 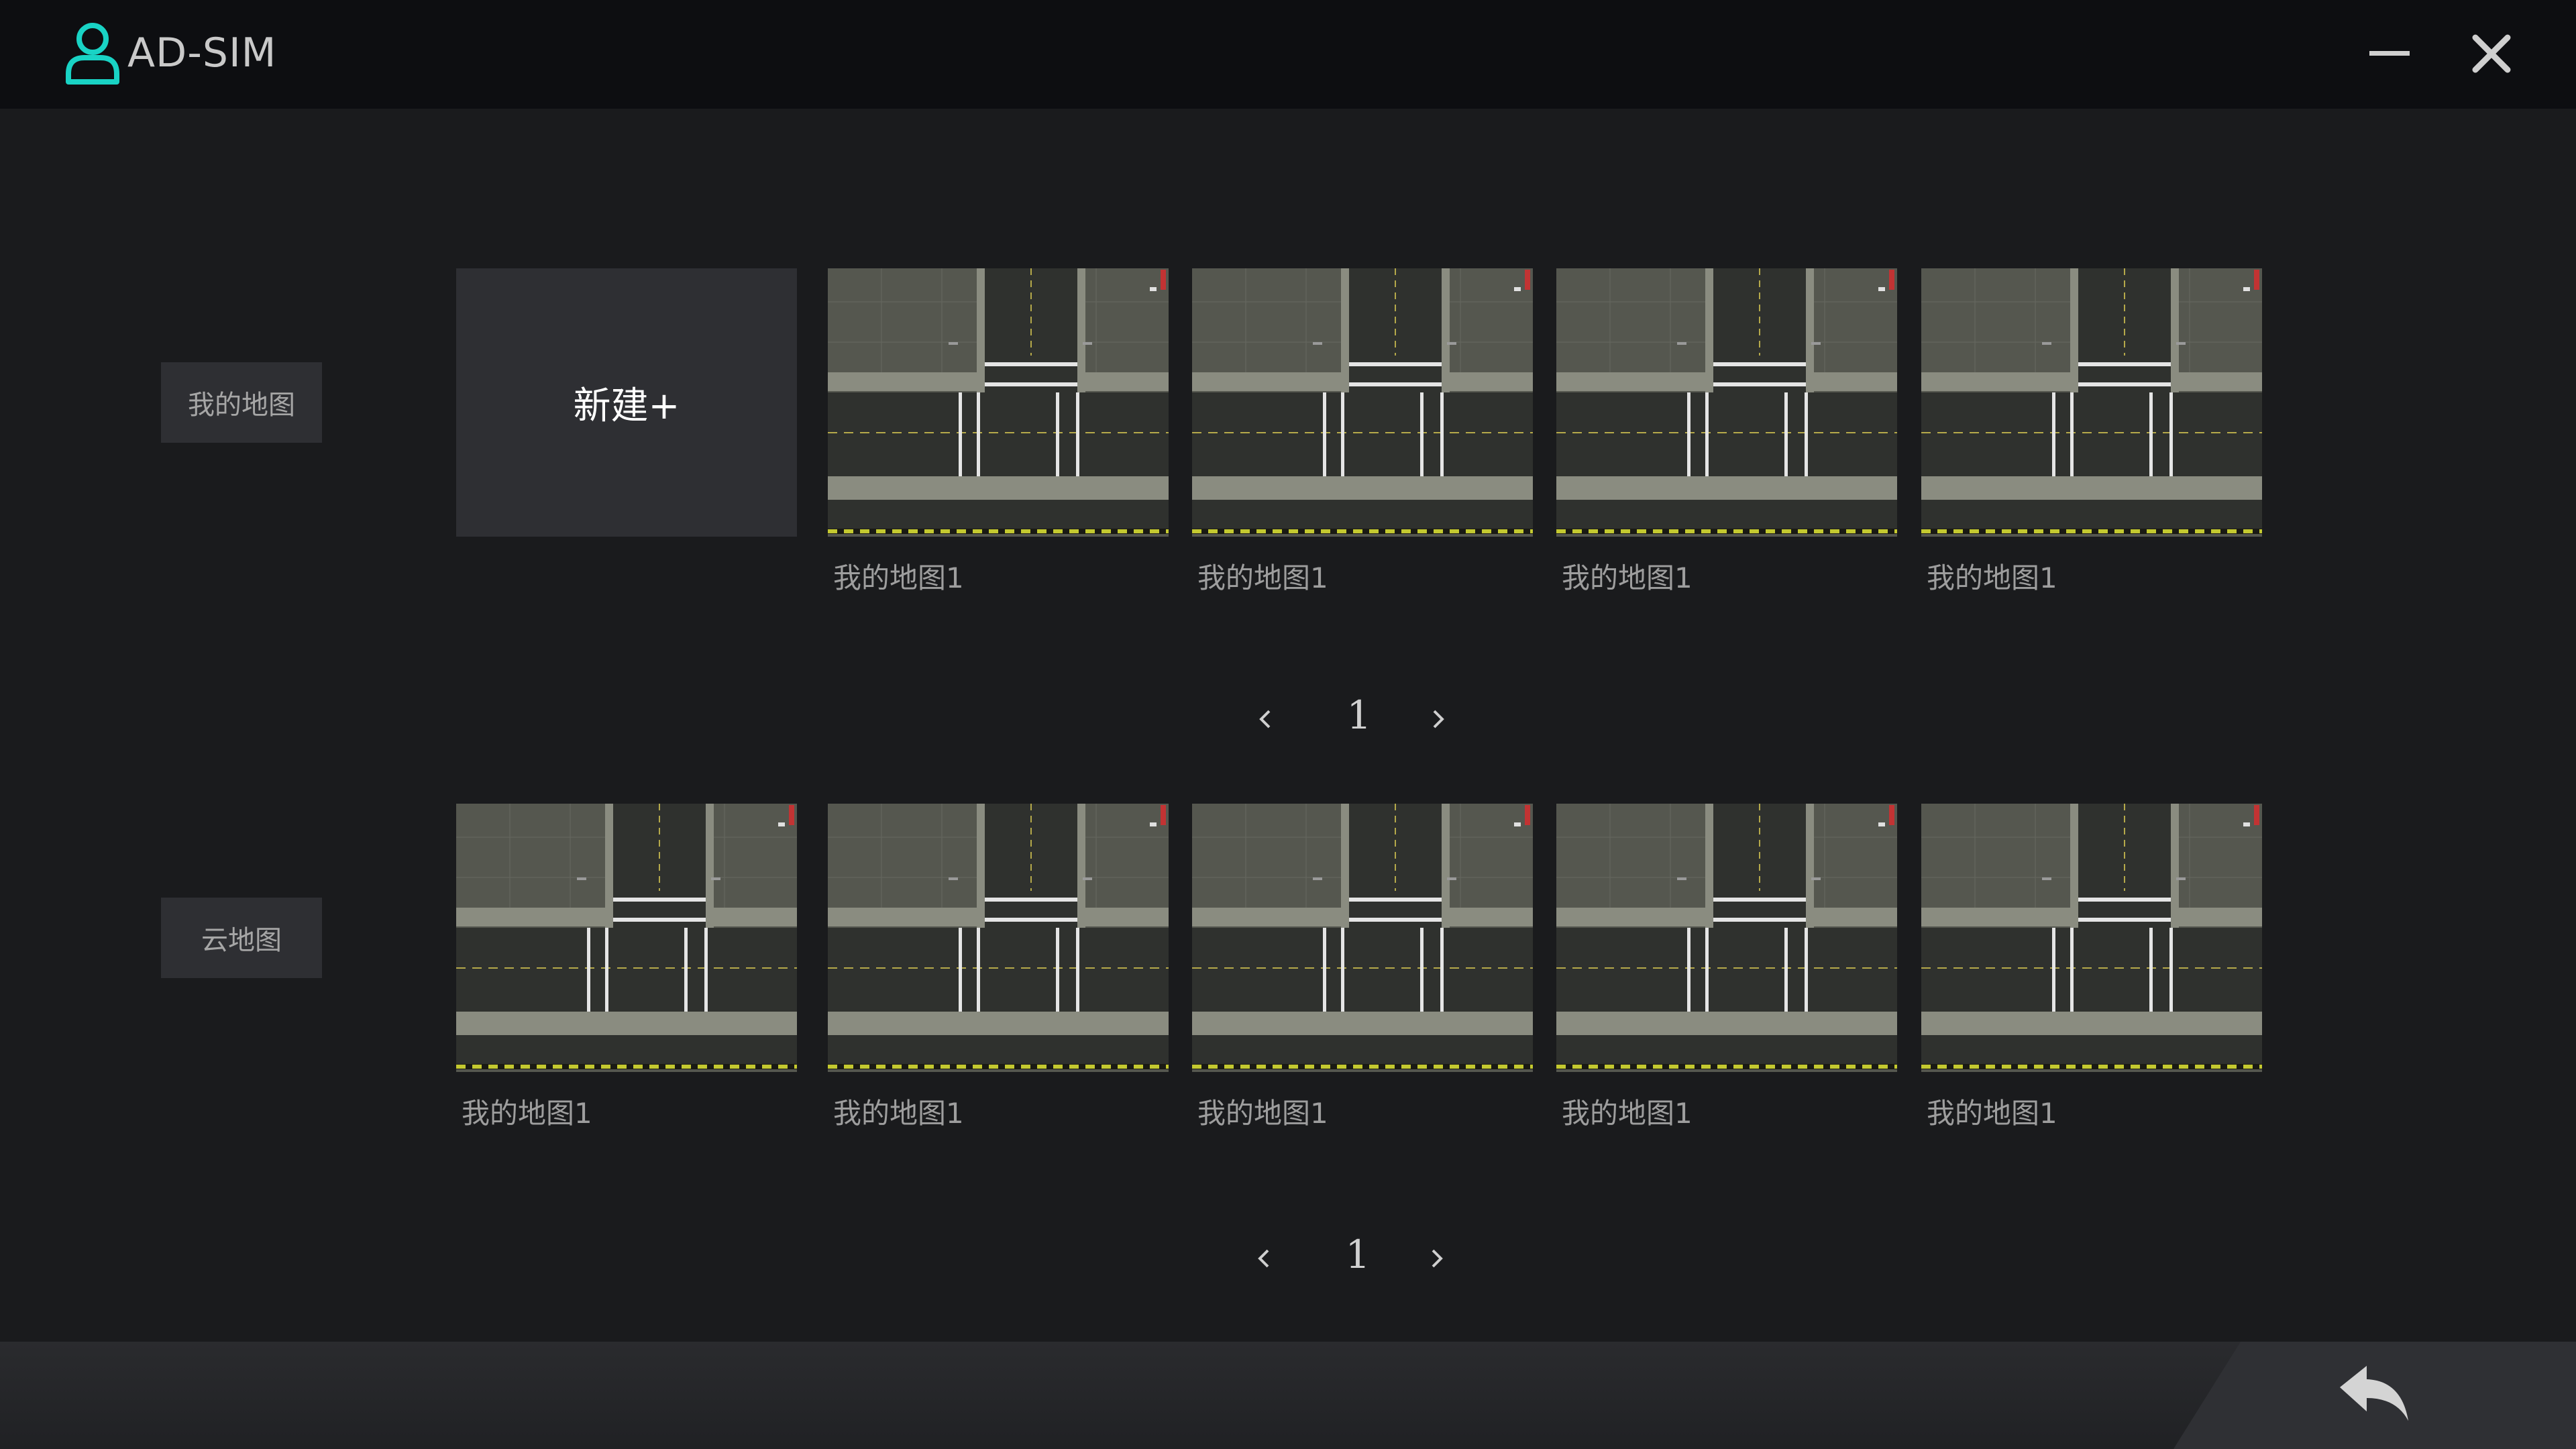 I want to click on cloud-maps-label: 云地图, so click(x=241, y=938).